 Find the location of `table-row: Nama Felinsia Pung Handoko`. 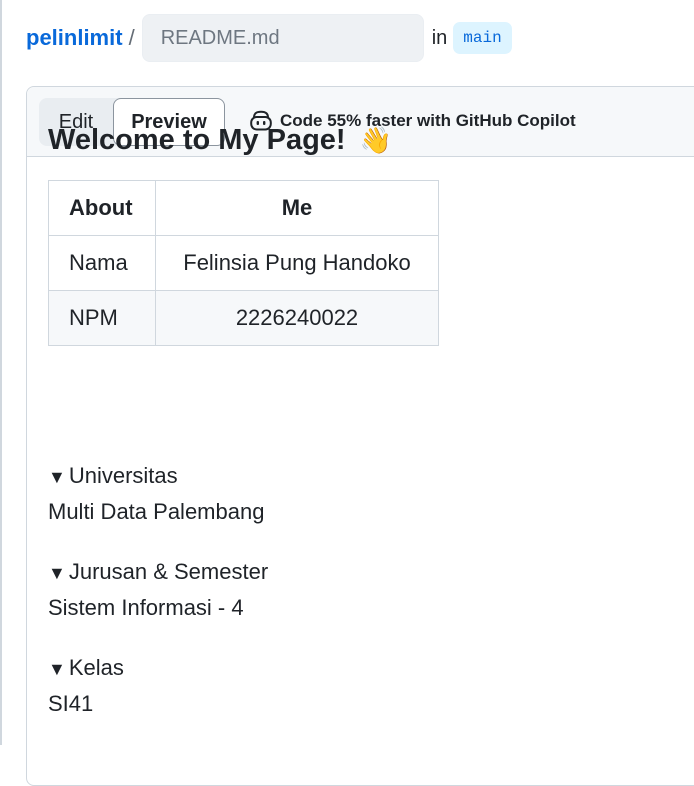

table-row: Nama Felinsia Pung Handoko is located at coordinates (243, 263).